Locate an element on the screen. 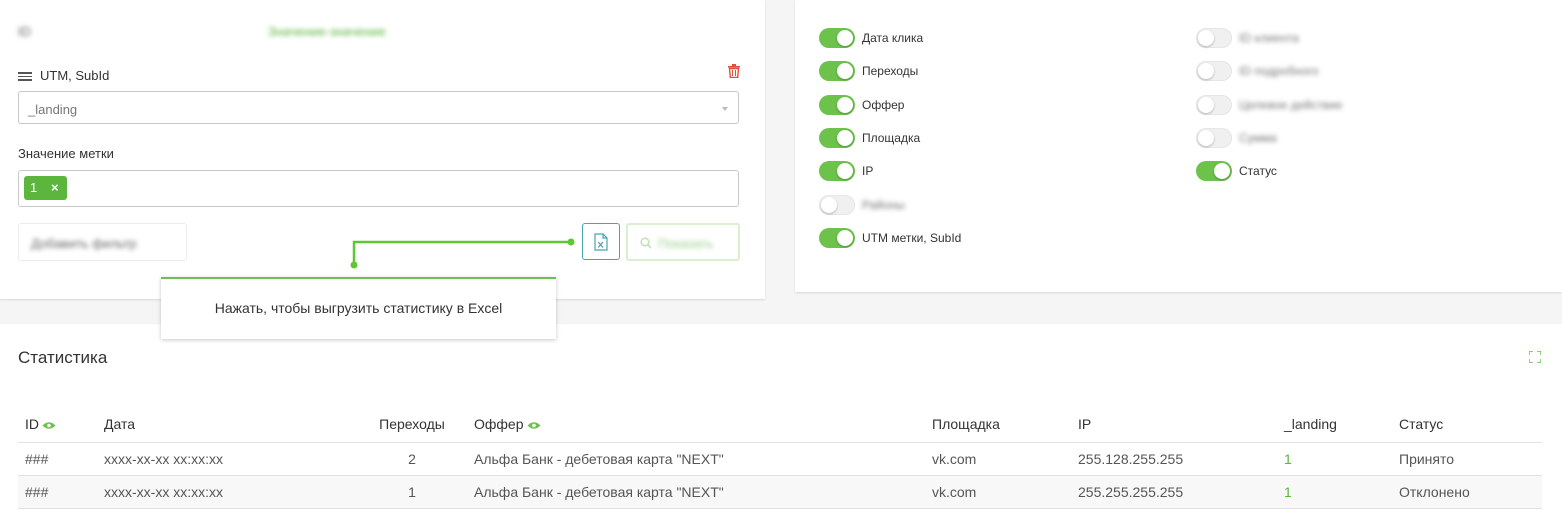 This screenshot has width=1562, height=527. toggle-regions: Районы is located at coordinates (862, 205).